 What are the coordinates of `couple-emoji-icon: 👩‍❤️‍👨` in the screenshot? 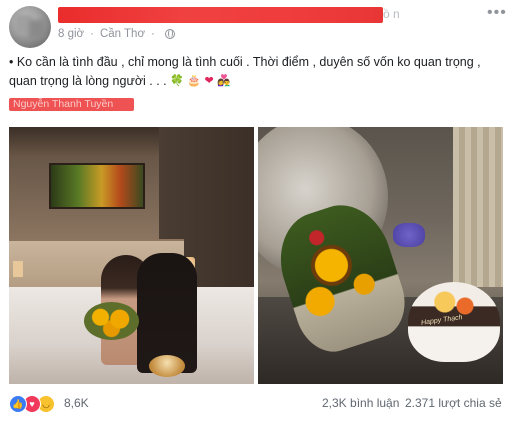 It's located at (224, 81).